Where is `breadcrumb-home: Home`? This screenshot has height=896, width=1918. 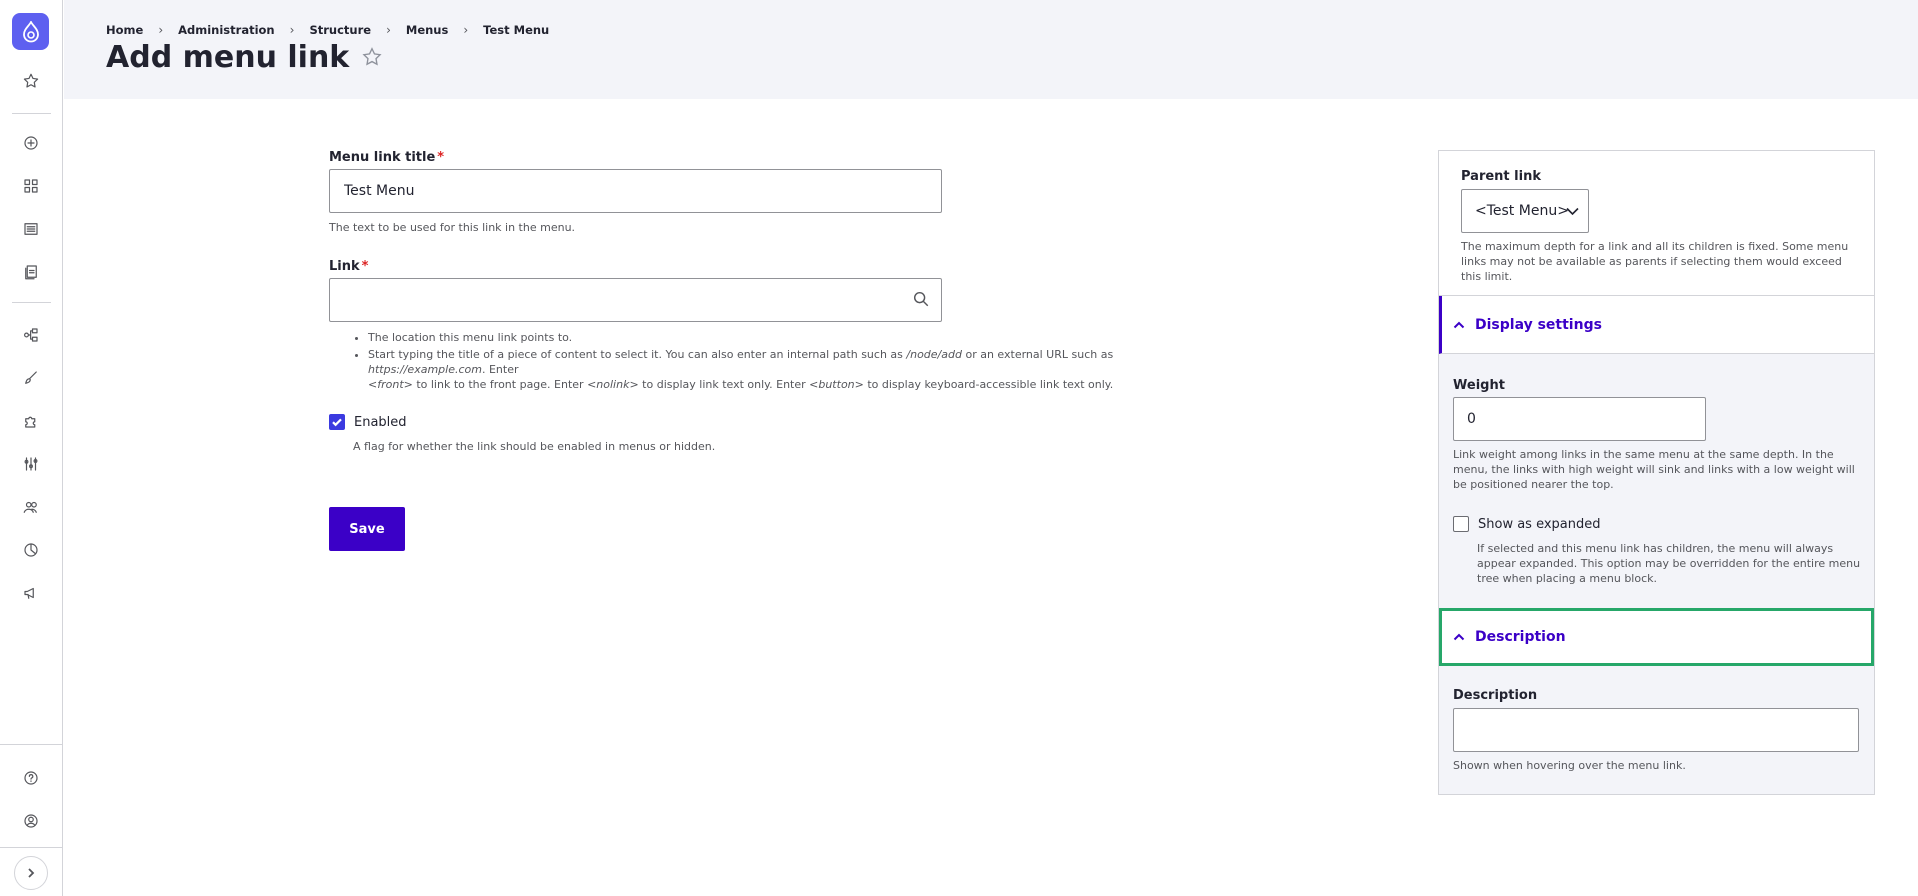 breadcrumb-home: Home is located at coordinates (124, 30).